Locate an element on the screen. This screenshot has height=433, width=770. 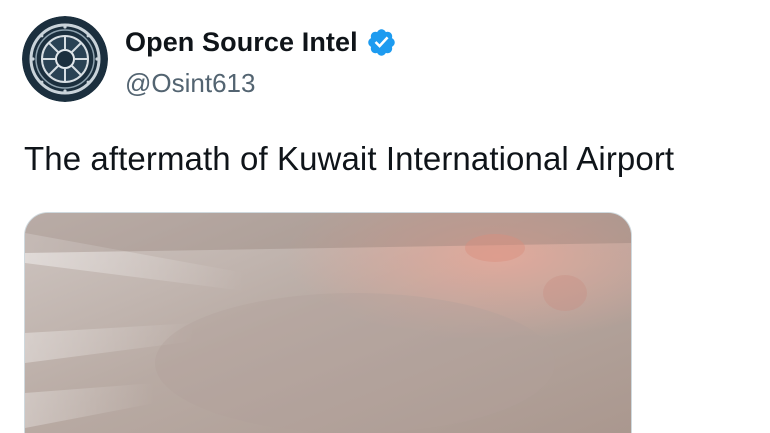
avatar is located at coordinates (65, 59).